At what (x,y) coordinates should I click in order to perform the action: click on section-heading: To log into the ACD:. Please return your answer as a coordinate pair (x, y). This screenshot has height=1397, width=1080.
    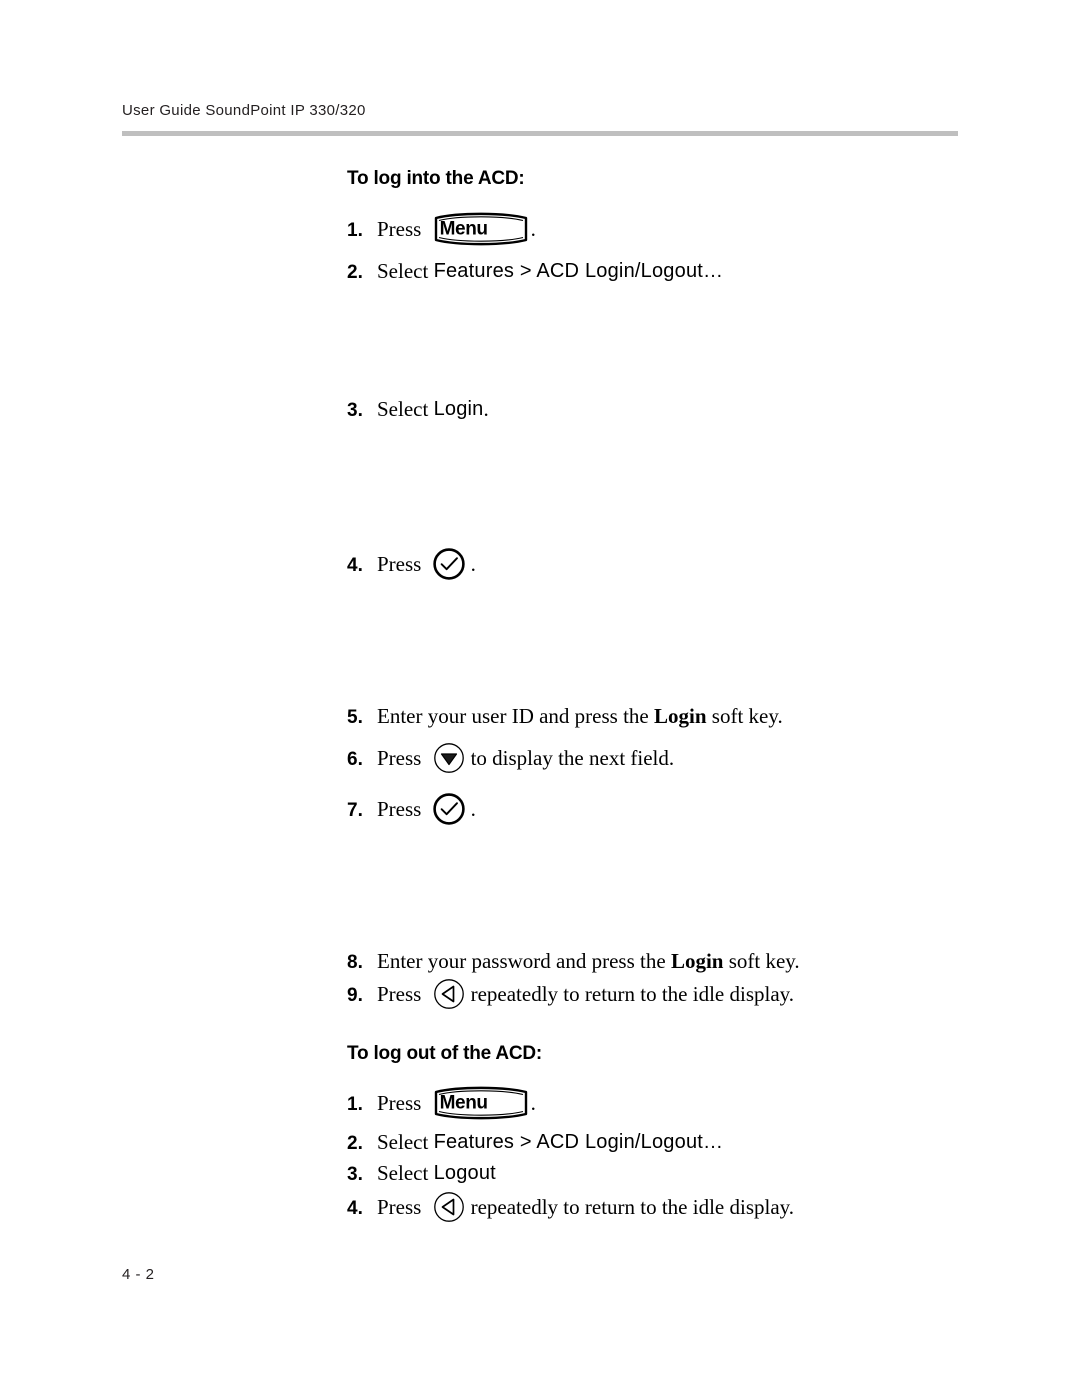
    Looking at the image, I should click on (436, 178).